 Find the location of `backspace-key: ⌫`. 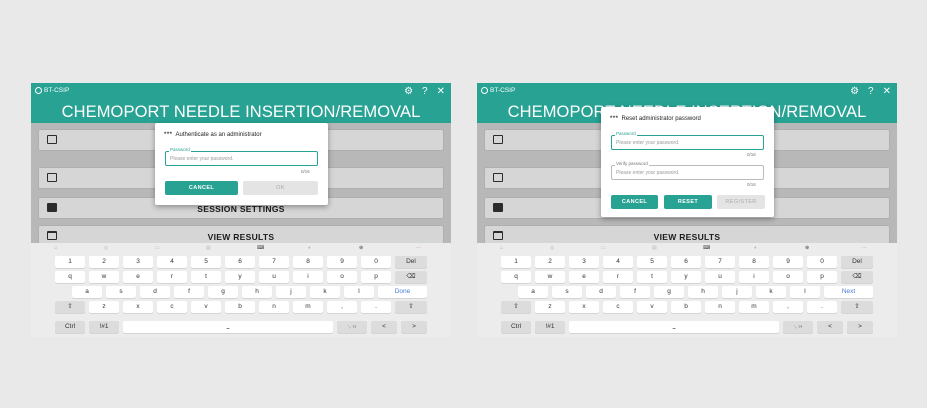

backspace-key: ⌫ is located at coordinates (411, 277).